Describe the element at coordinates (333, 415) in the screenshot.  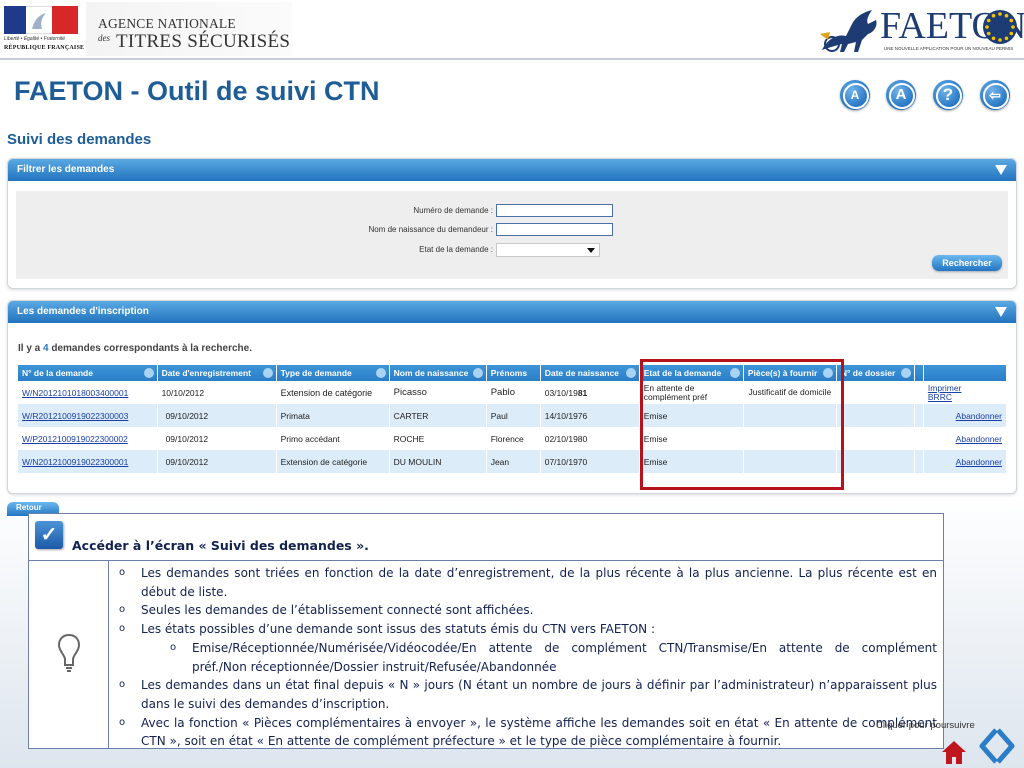
I see `cell-type: Primata` at that location.